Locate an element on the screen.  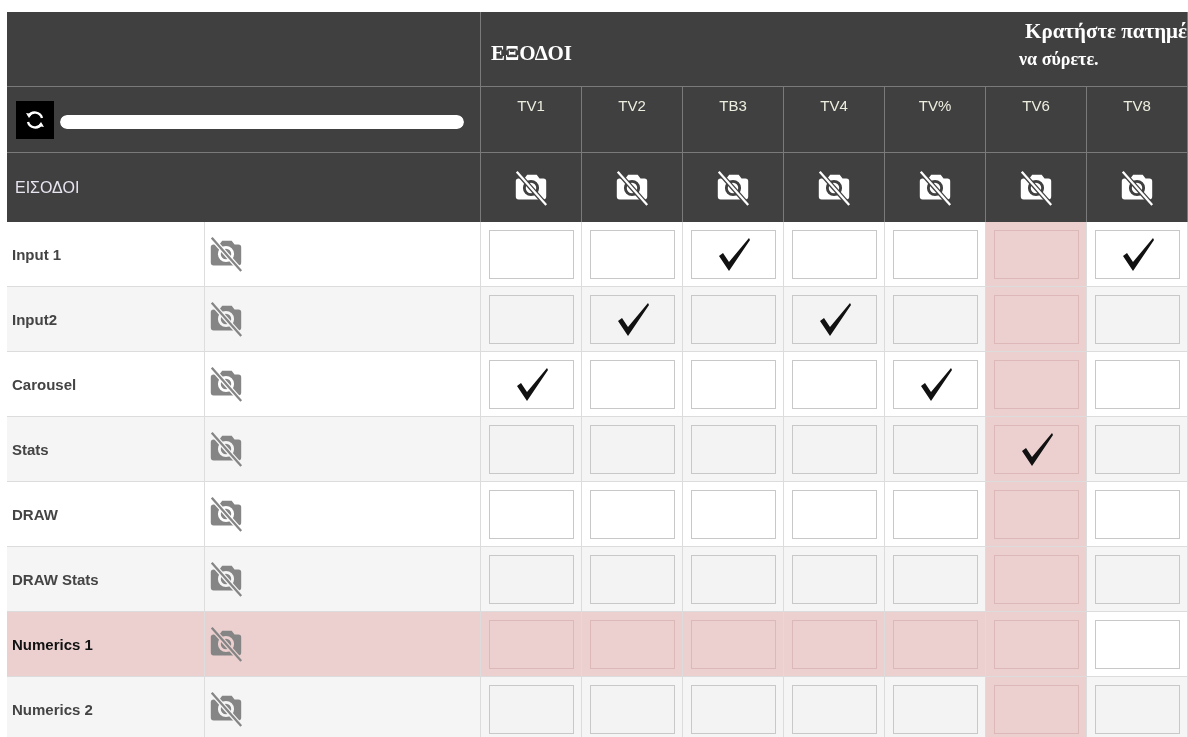
column-header: TV8 is located at coordinates (1137, 120).